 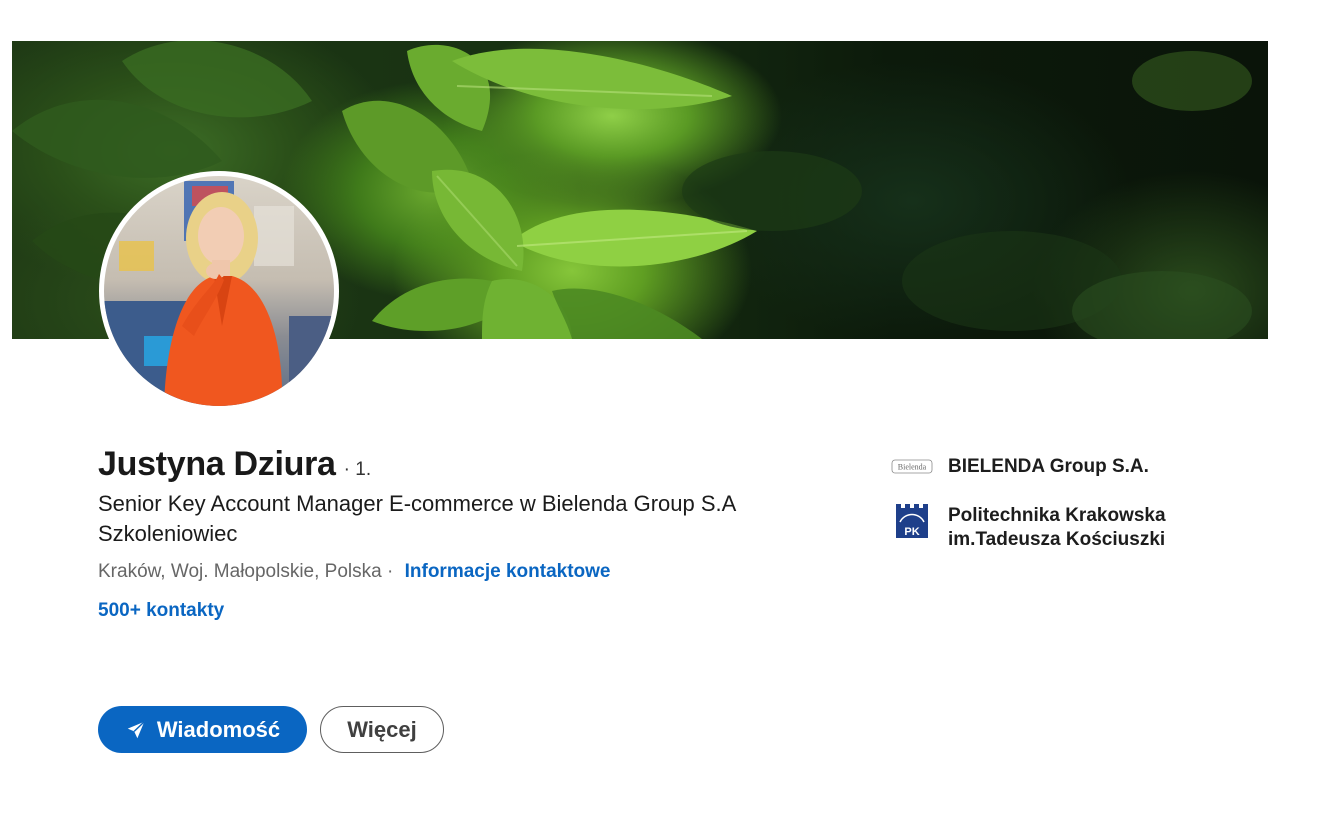 I want to click on profile-location: Kraków, Woj. Małopolskie, Polska, so click(x=240, y=571).